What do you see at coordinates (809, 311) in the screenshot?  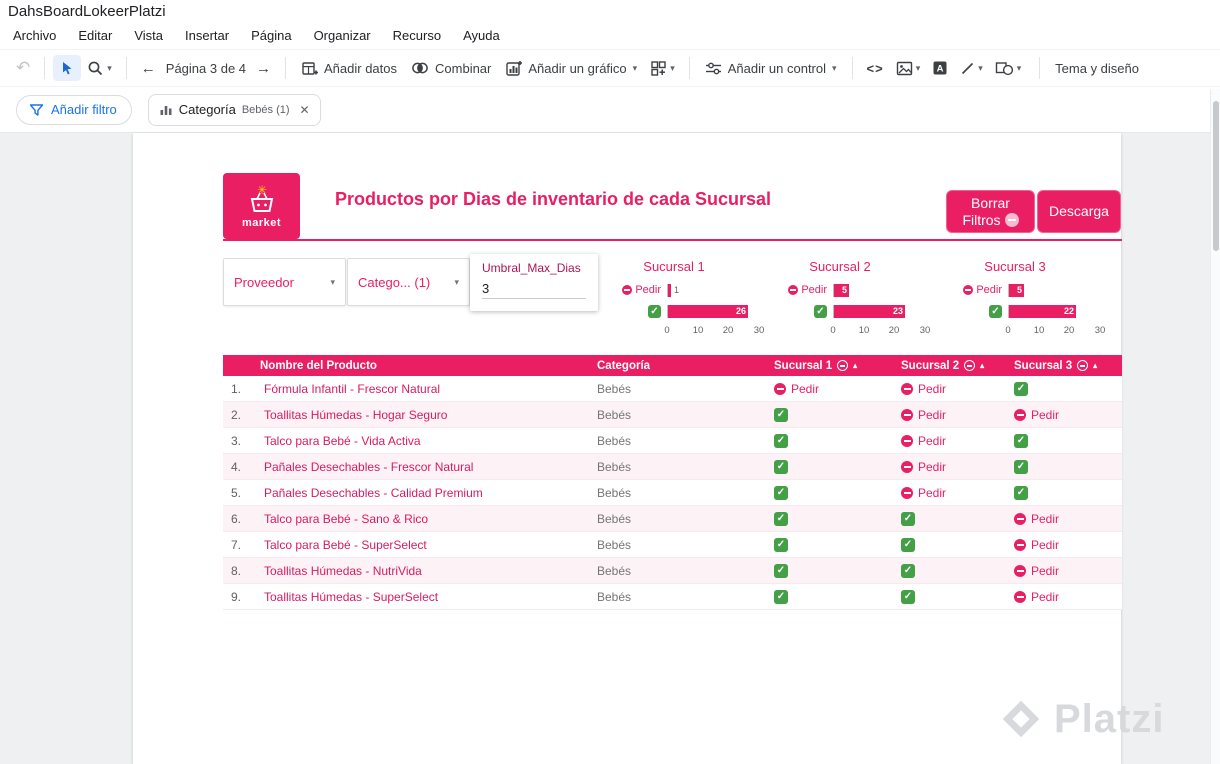 I see `ok-legend: ✓` at bounding box center [809, 311].